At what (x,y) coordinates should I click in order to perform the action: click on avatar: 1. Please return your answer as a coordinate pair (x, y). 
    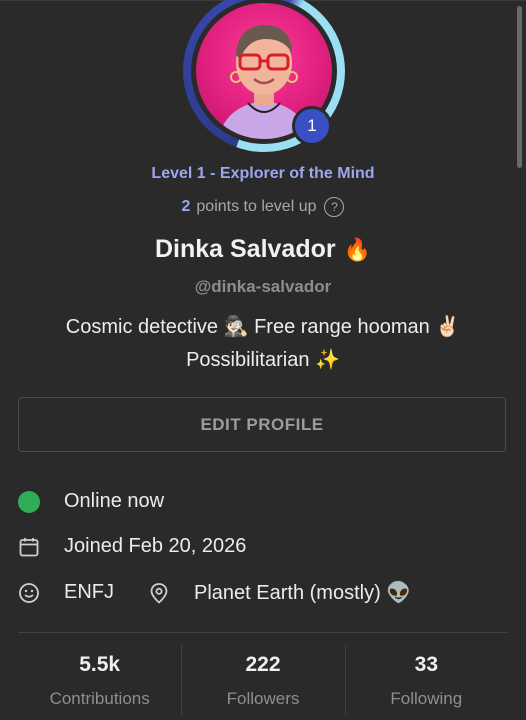
    Looking at the image, I should click on (264, 76).